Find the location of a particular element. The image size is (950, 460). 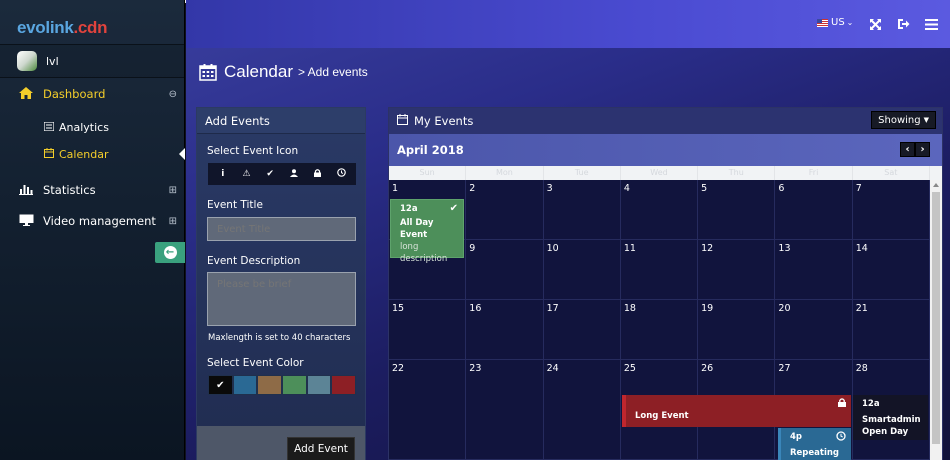

day-number: 26 is located at coordinates (707, 368).